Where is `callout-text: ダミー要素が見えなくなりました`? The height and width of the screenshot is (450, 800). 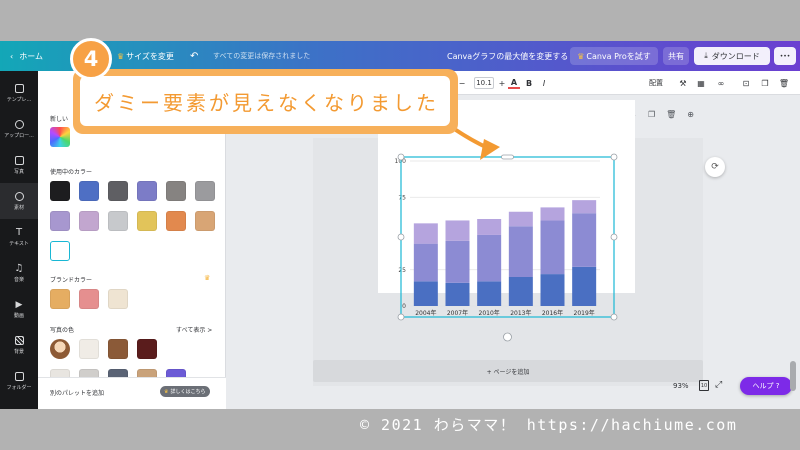
callout-text: ダミー要素が見えなくなりました is located at coordinates (265, 101).